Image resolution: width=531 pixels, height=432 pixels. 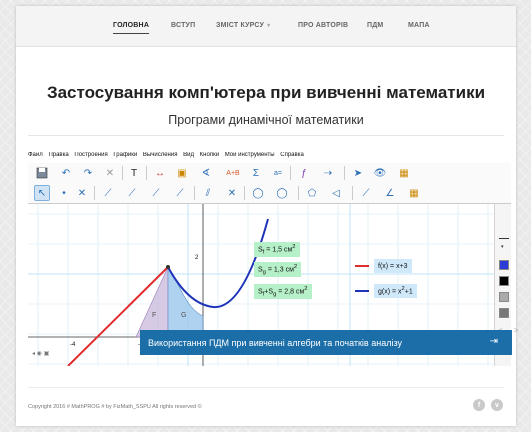 What do you see at coordinates (516, 330) in the screenshot?
I see `slider-next-button: >` at bounding box center [516, 330].